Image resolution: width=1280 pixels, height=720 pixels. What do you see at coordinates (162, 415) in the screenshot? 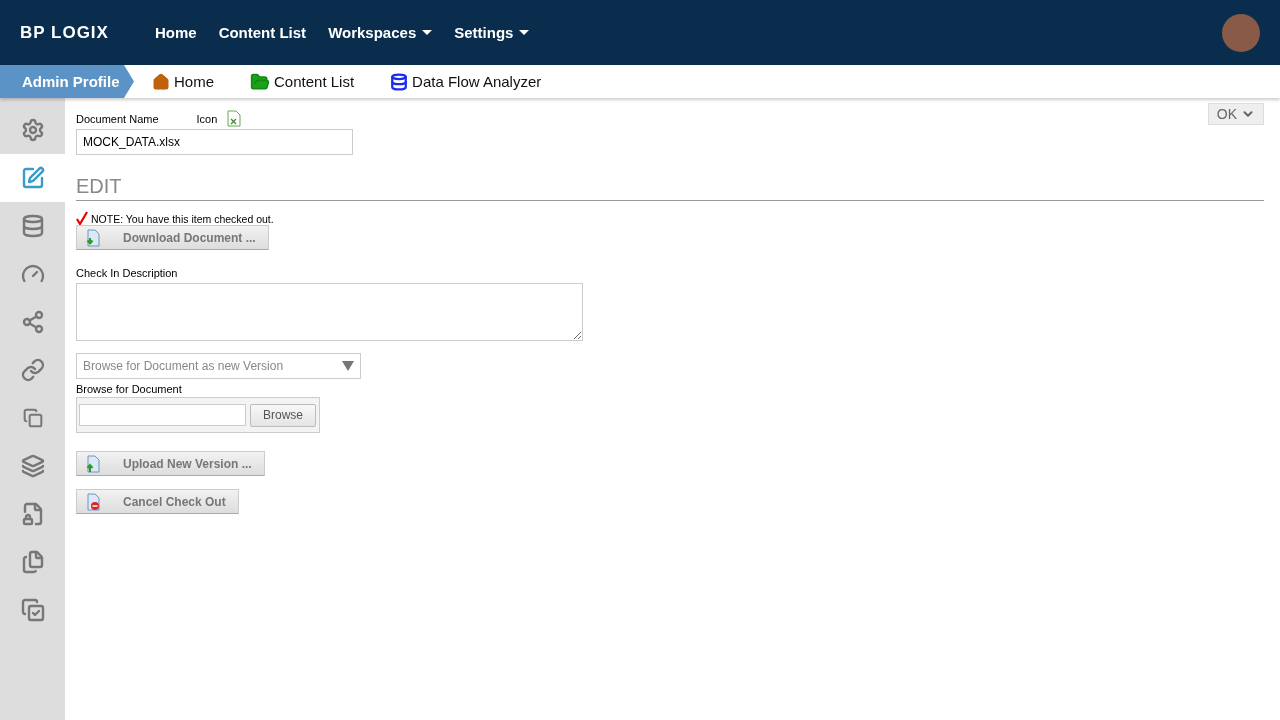
I see `file-path-field` at bounding box center [162, 415].